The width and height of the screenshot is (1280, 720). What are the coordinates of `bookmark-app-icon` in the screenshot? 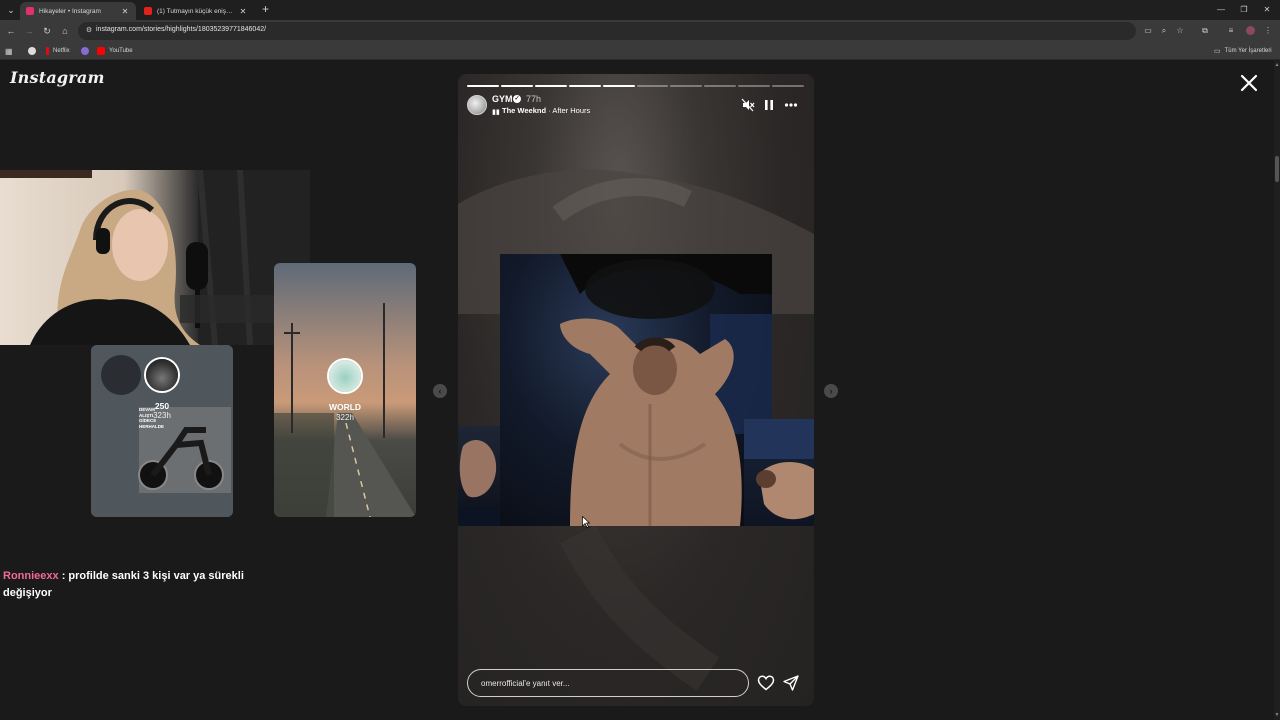 It's located at (85, 51).